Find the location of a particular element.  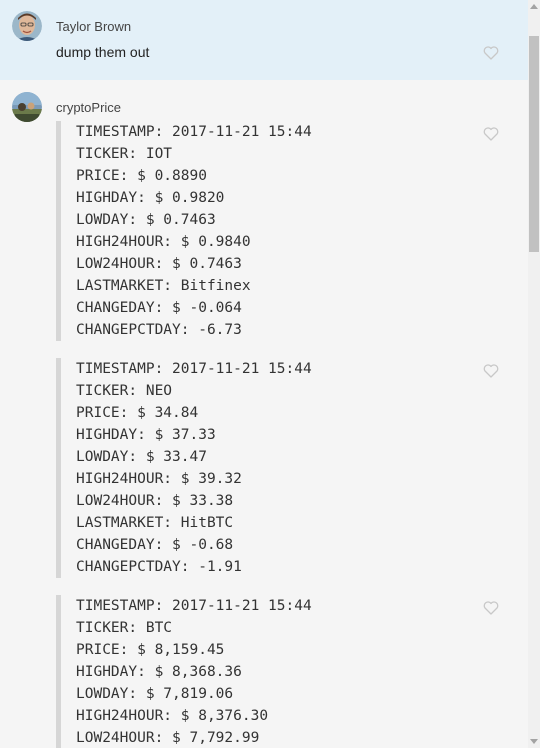

ticker-line: LASTMARKET: Bitfinex is located at coordinates (163, 286).